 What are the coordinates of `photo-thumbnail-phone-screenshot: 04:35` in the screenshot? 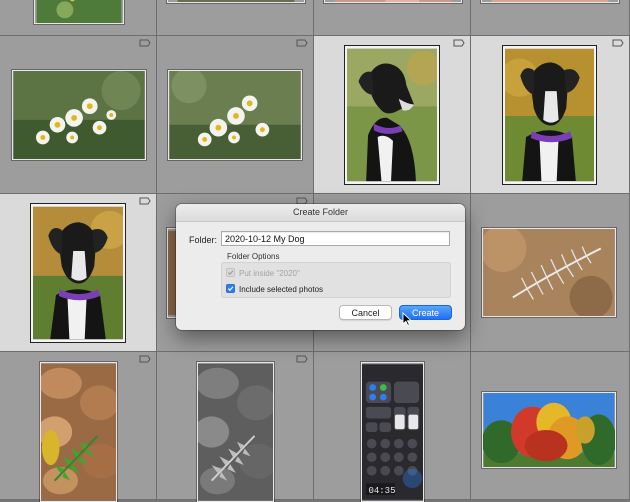 It's located at (392, 432).